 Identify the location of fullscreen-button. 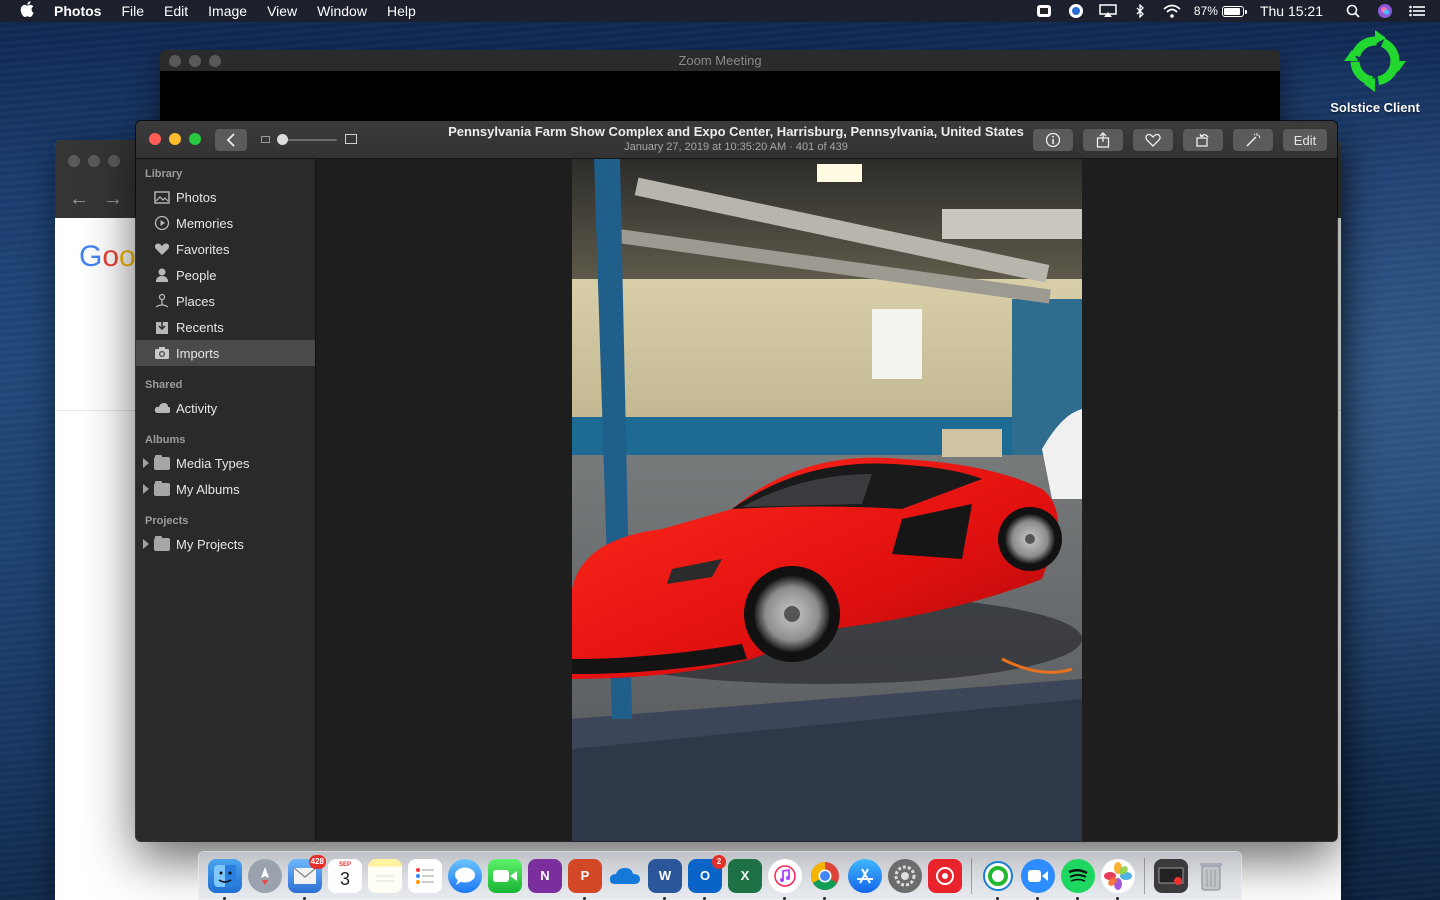
(195, 139).